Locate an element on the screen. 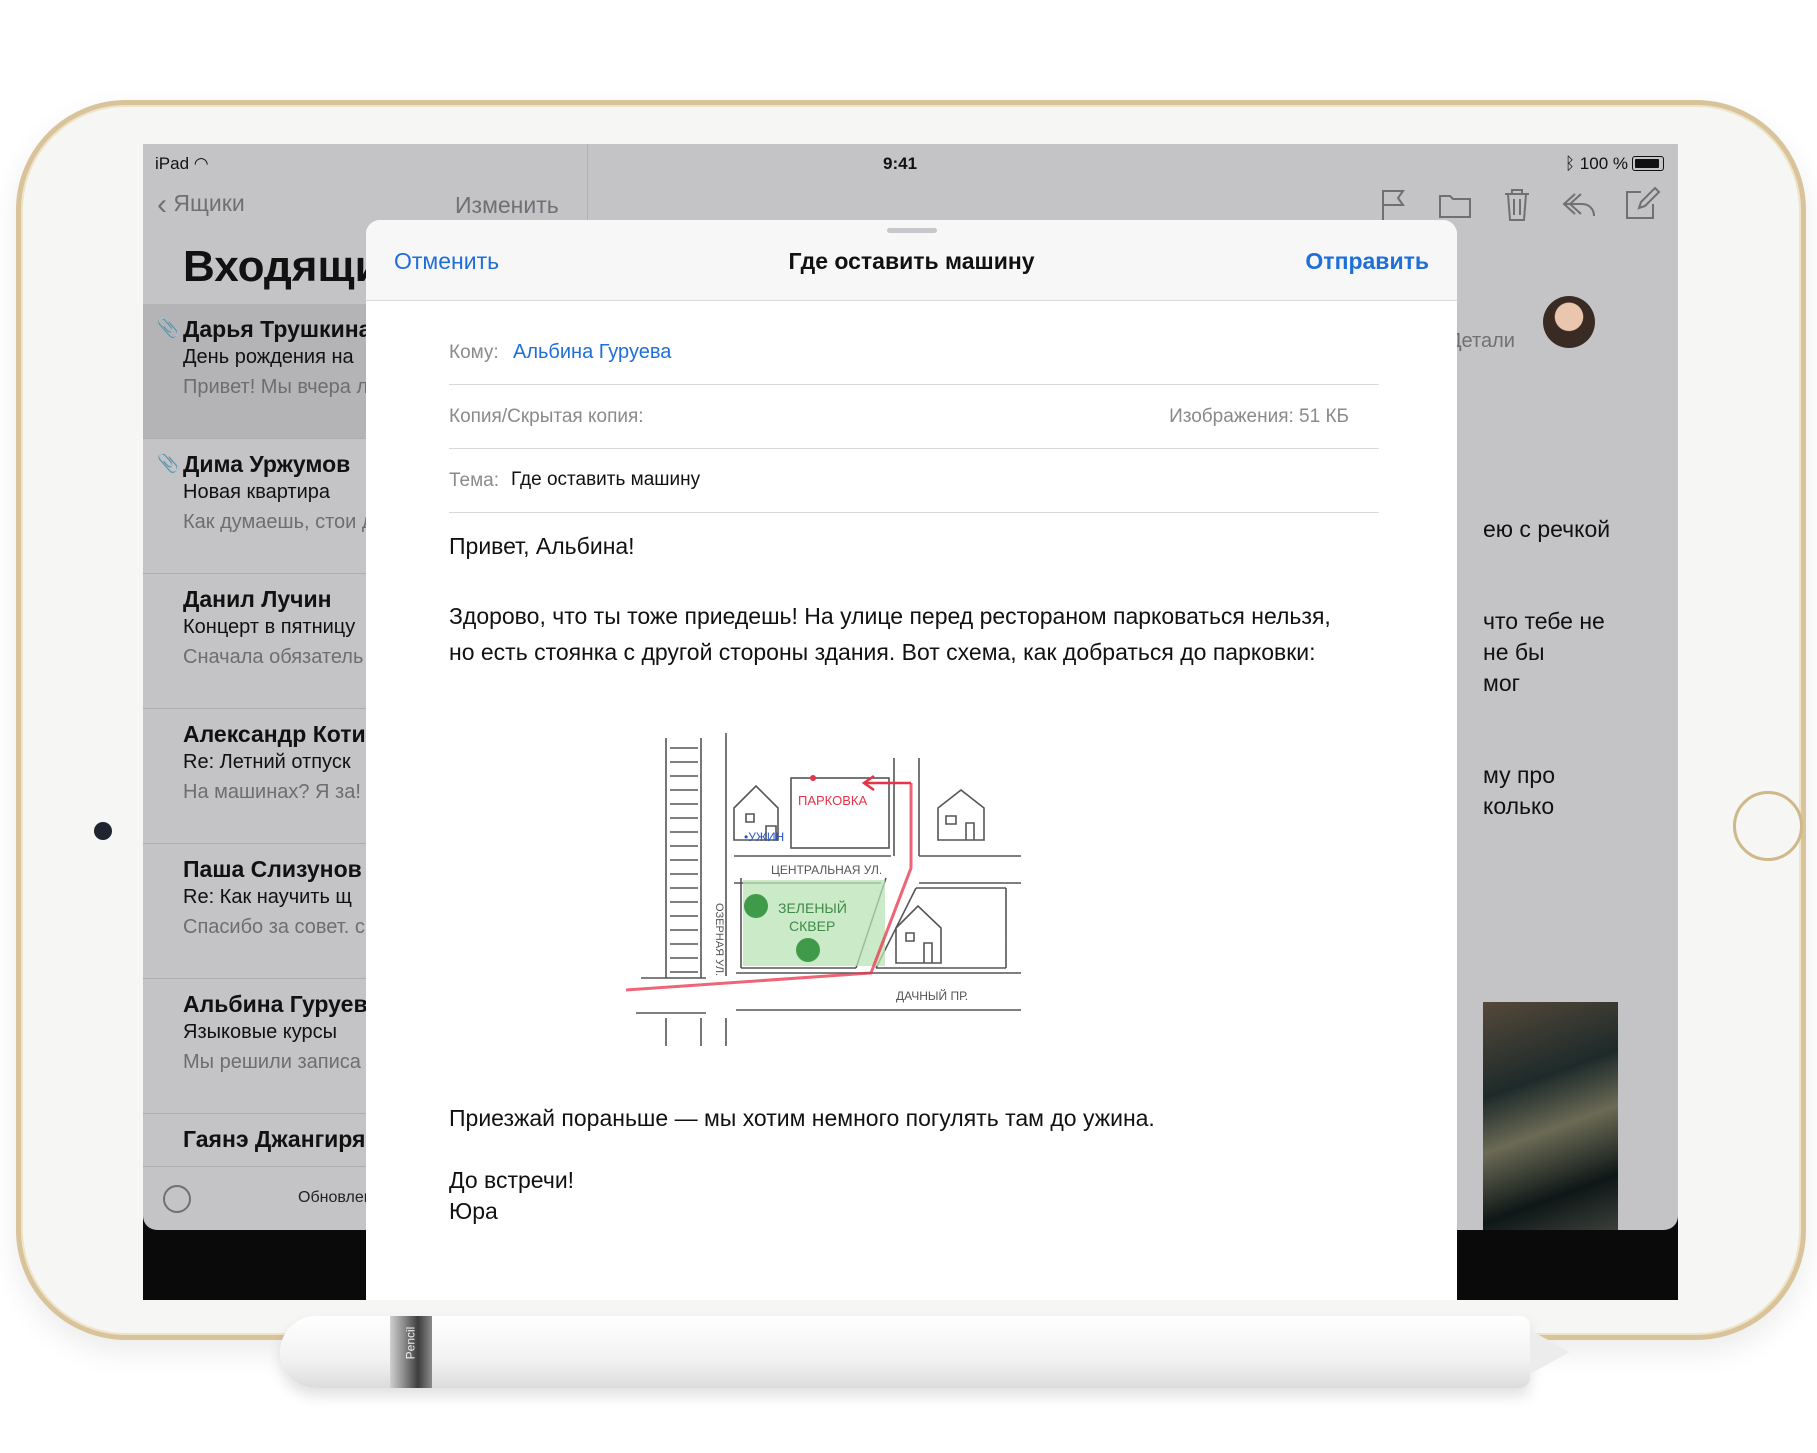 This screenshot has width=1817, height=1453. wifi-icon: ◠ is located at coordinates (201, 163).